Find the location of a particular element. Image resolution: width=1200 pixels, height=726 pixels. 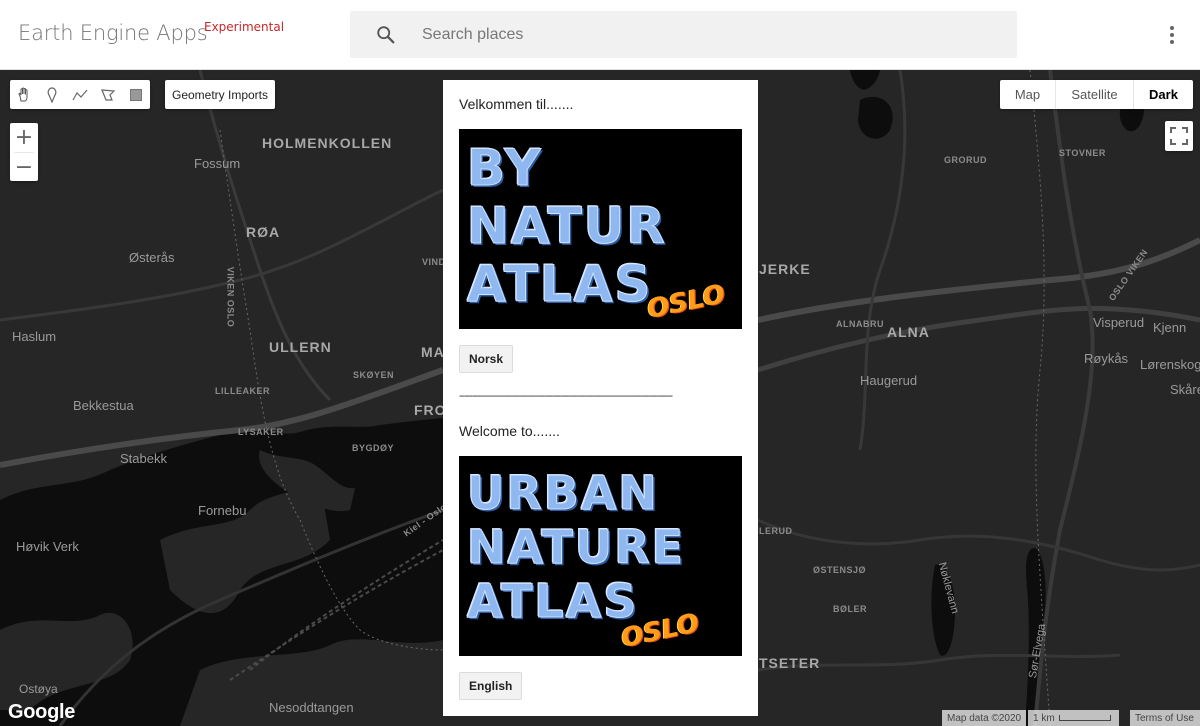

map-label: Haugerud is located at coordinates (889, 380).